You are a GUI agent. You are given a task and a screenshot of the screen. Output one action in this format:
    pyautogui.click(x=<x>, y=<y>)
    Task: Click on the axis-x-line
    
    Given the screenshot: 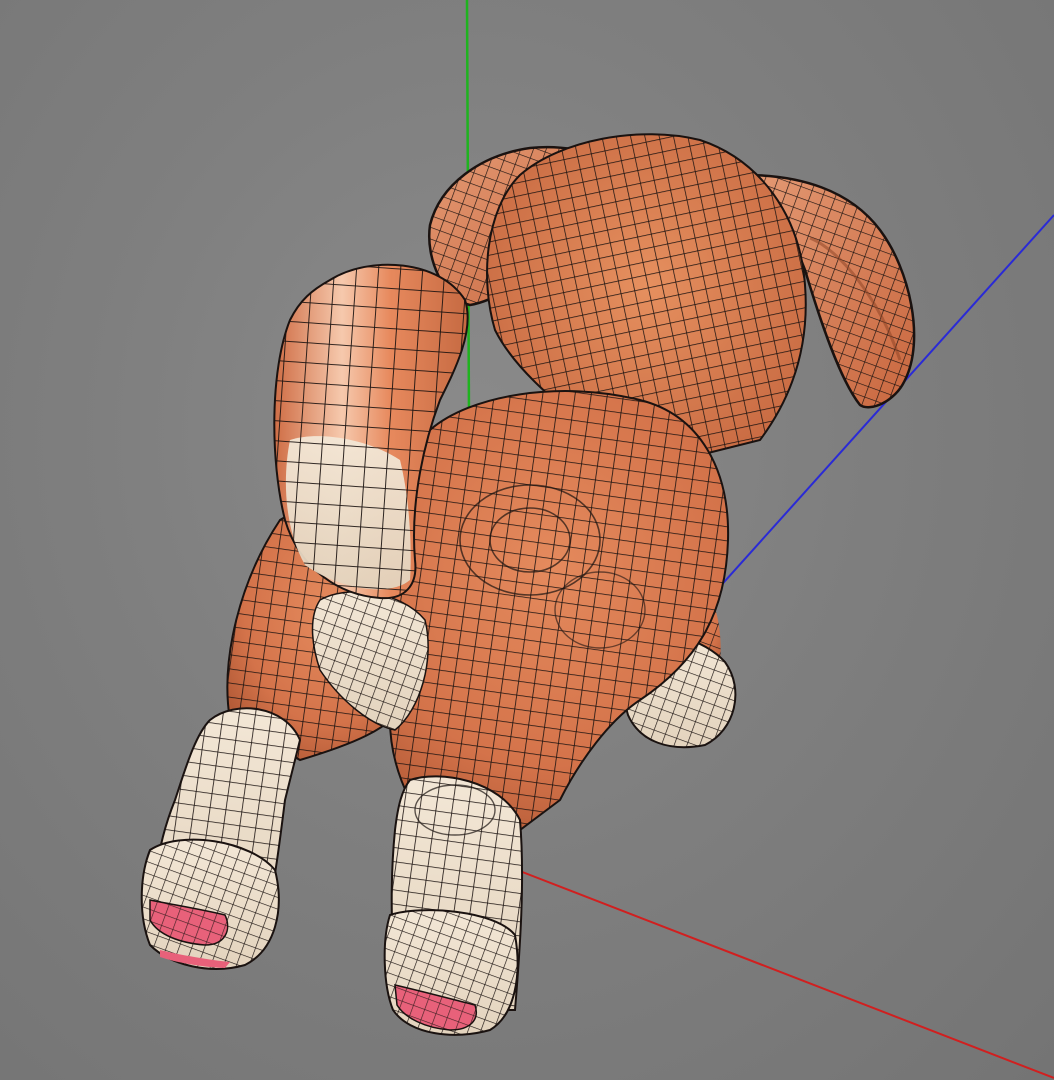 What is the action you would take?
    pyautogui.click(x=782, y=973)
    